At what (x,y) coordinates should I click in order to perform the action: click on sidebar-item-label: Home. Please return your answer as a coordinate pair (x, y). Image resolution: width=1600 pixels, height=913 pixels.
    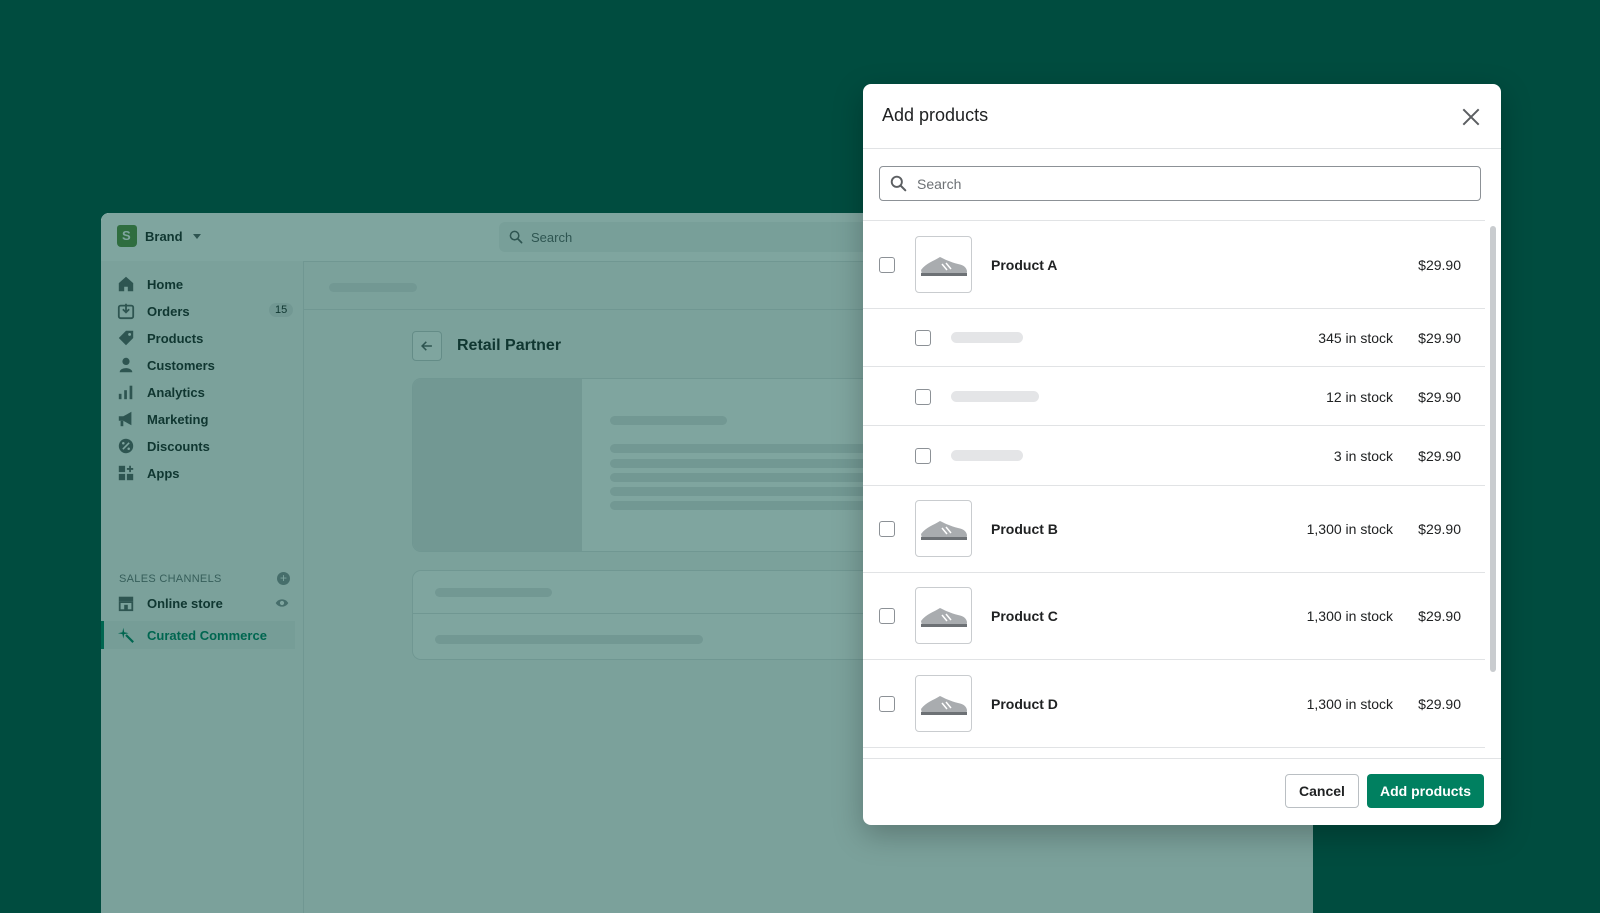
    Looking at the image, I should click on (165, 284).